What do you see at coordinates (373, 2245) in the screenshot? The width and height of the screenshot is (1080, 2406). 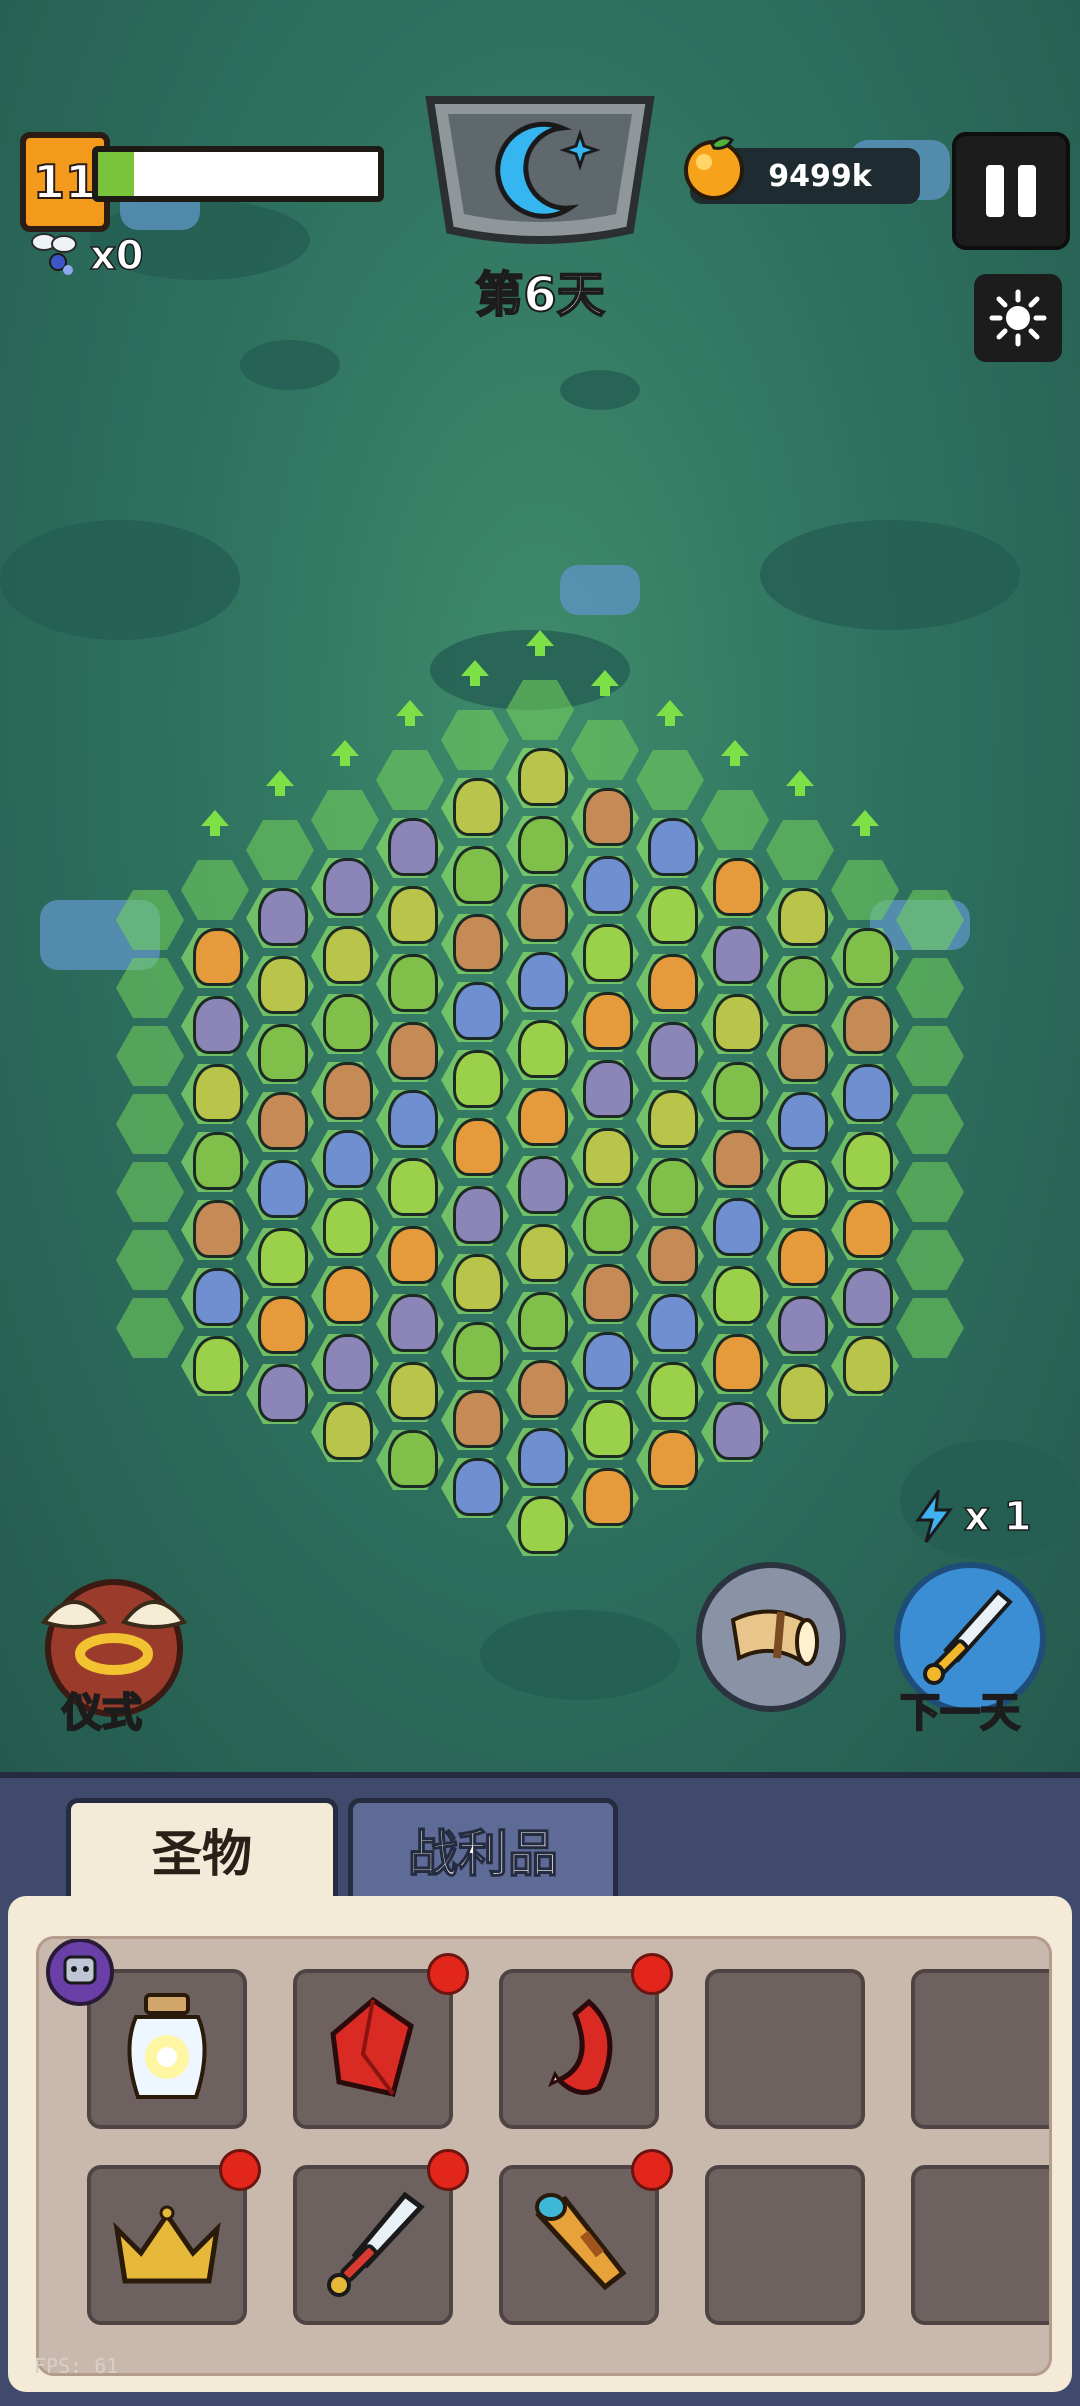 I see `inventory-slot-sword` at bounding box center [373, 2245].